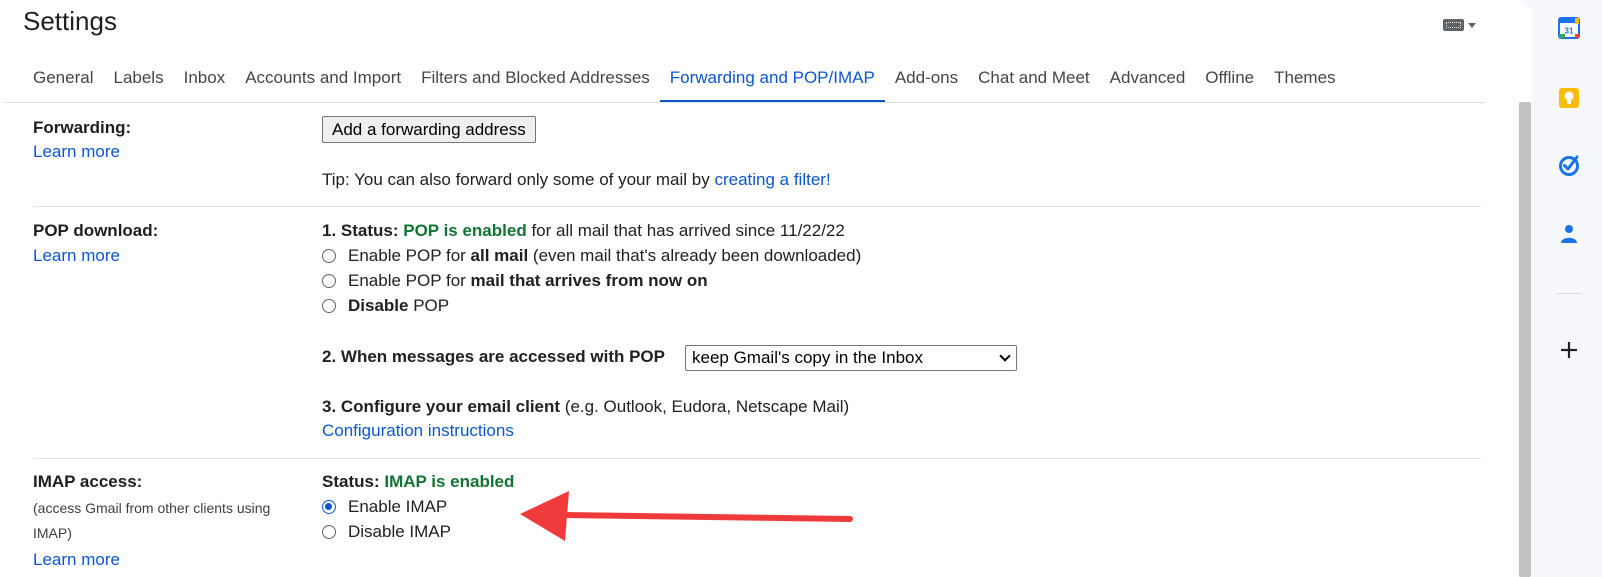  What do you see at coordinates (76, 152) in the screenshot?
I see `forwarding-learn-more-link: Learn more` at bounding box center [76, 152].